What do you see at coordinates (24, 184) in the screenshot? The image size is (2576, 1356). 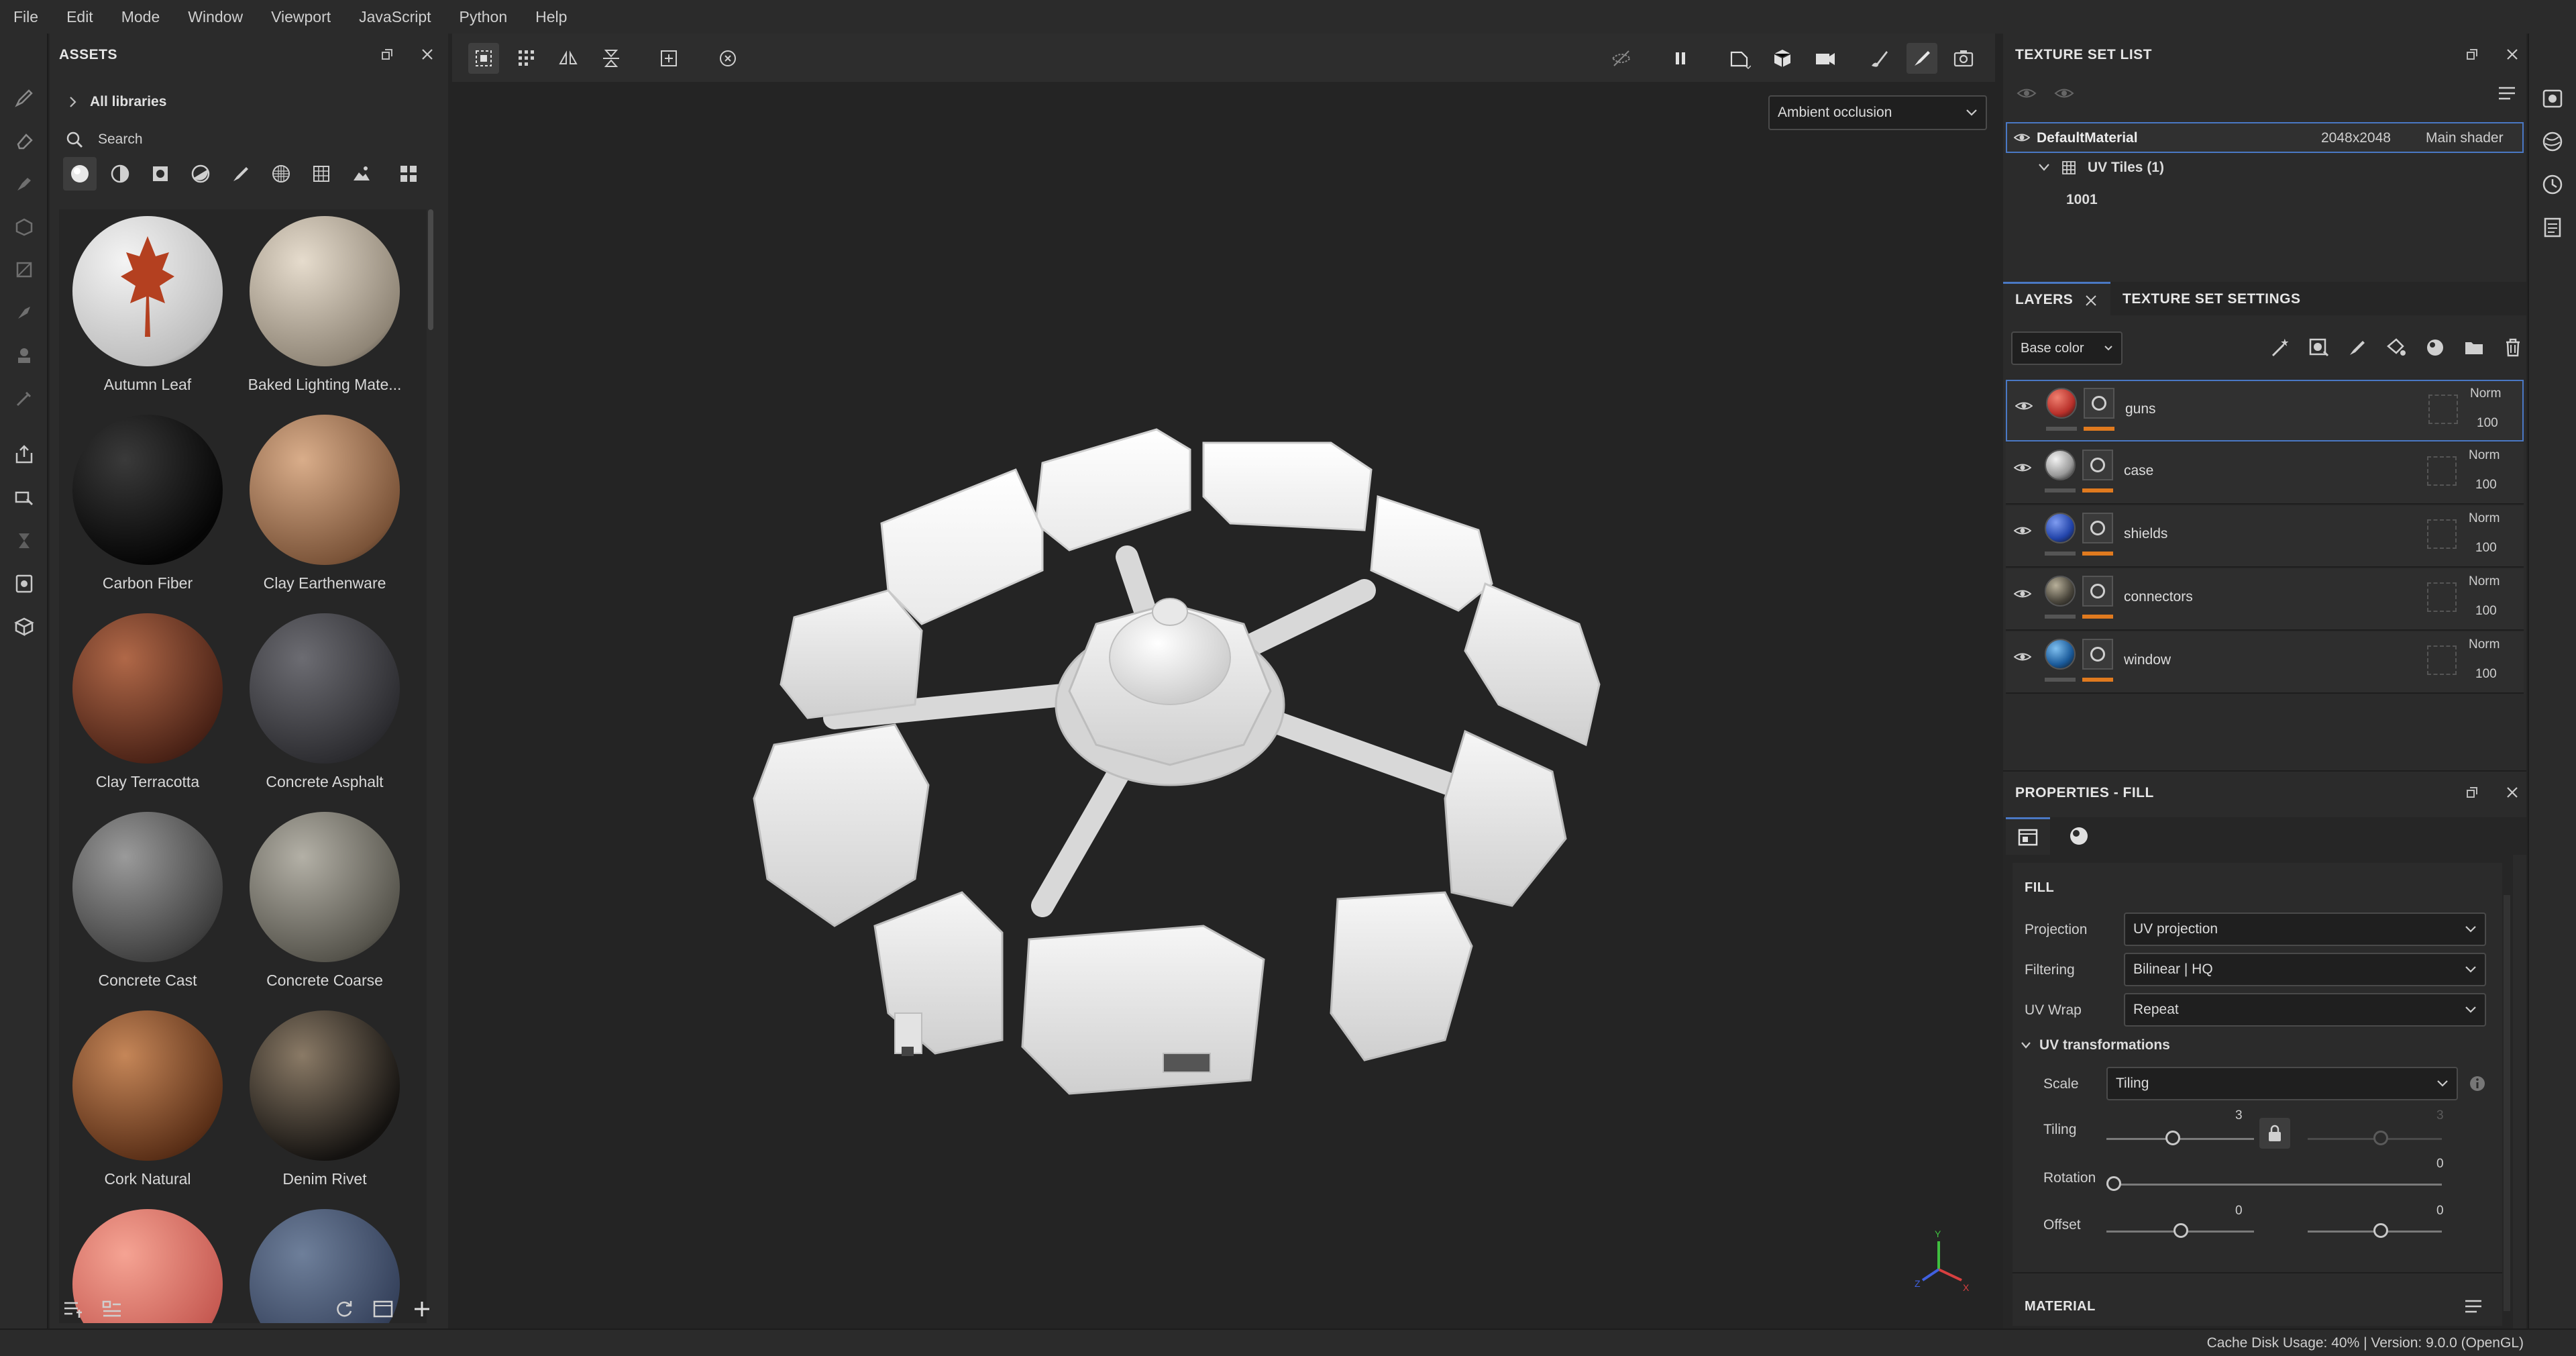 I see `projection-icon` at bounding box center [24, 184].